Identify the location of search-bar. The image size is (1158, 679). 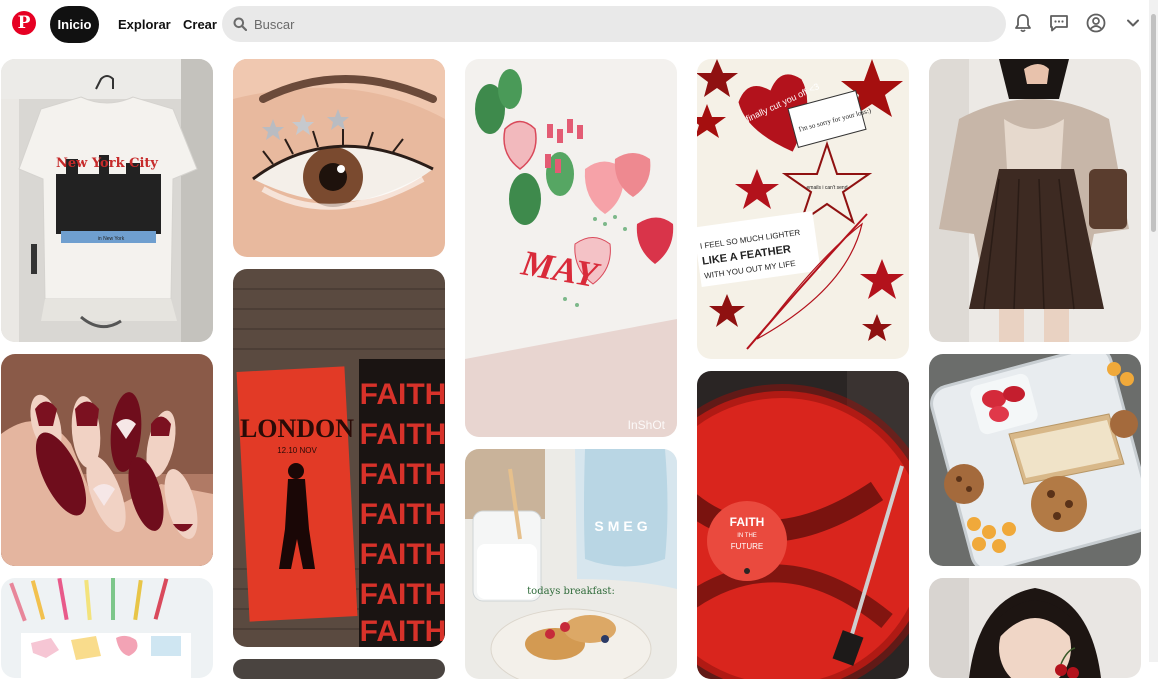
(614, 24).